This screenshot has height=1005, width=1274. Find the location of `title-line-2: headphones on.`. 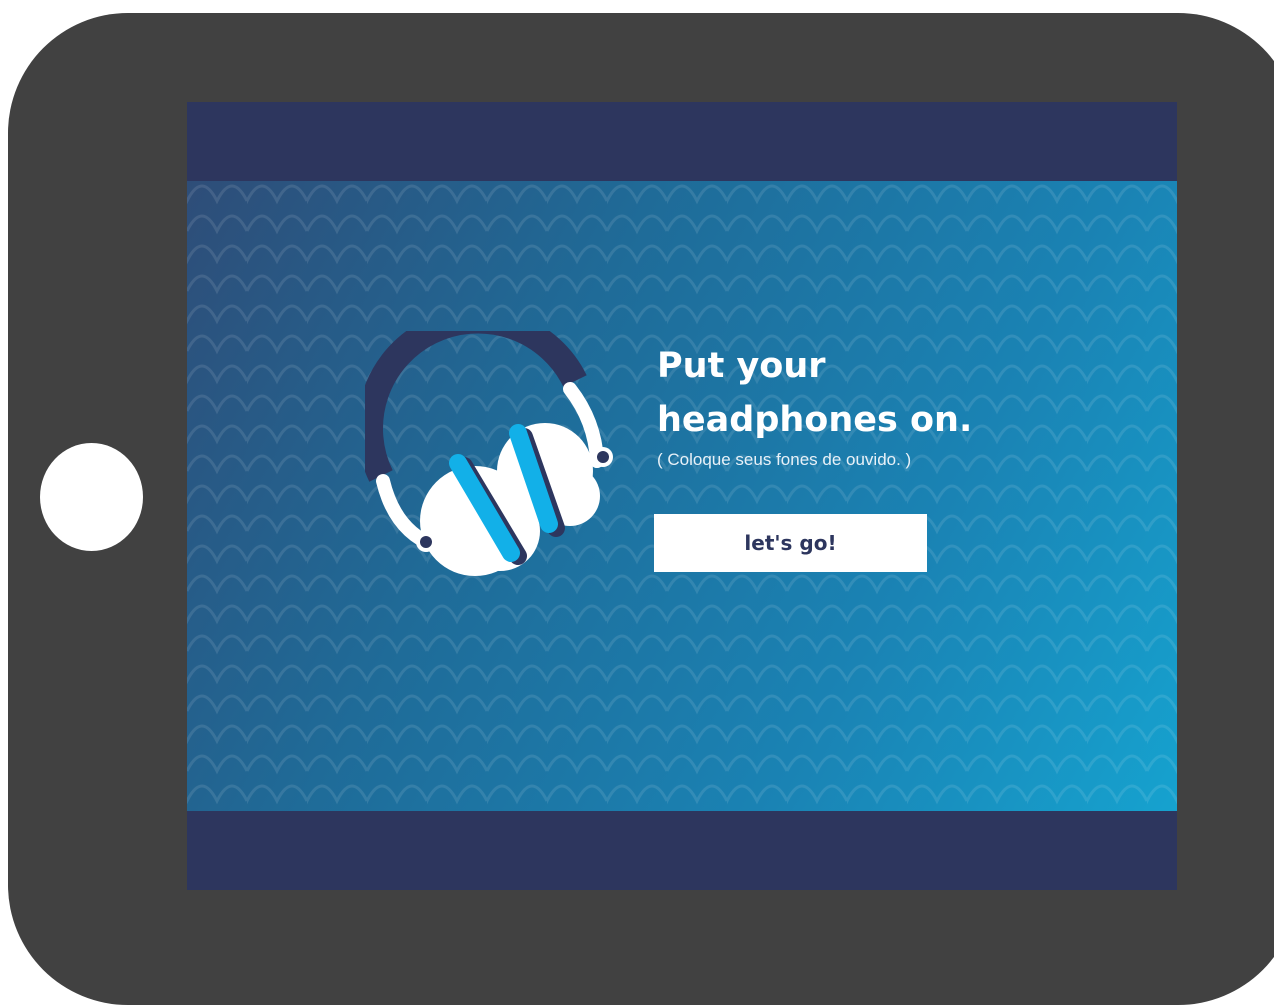

title-line-2: headphones on. is located at coordinates (815, 420).